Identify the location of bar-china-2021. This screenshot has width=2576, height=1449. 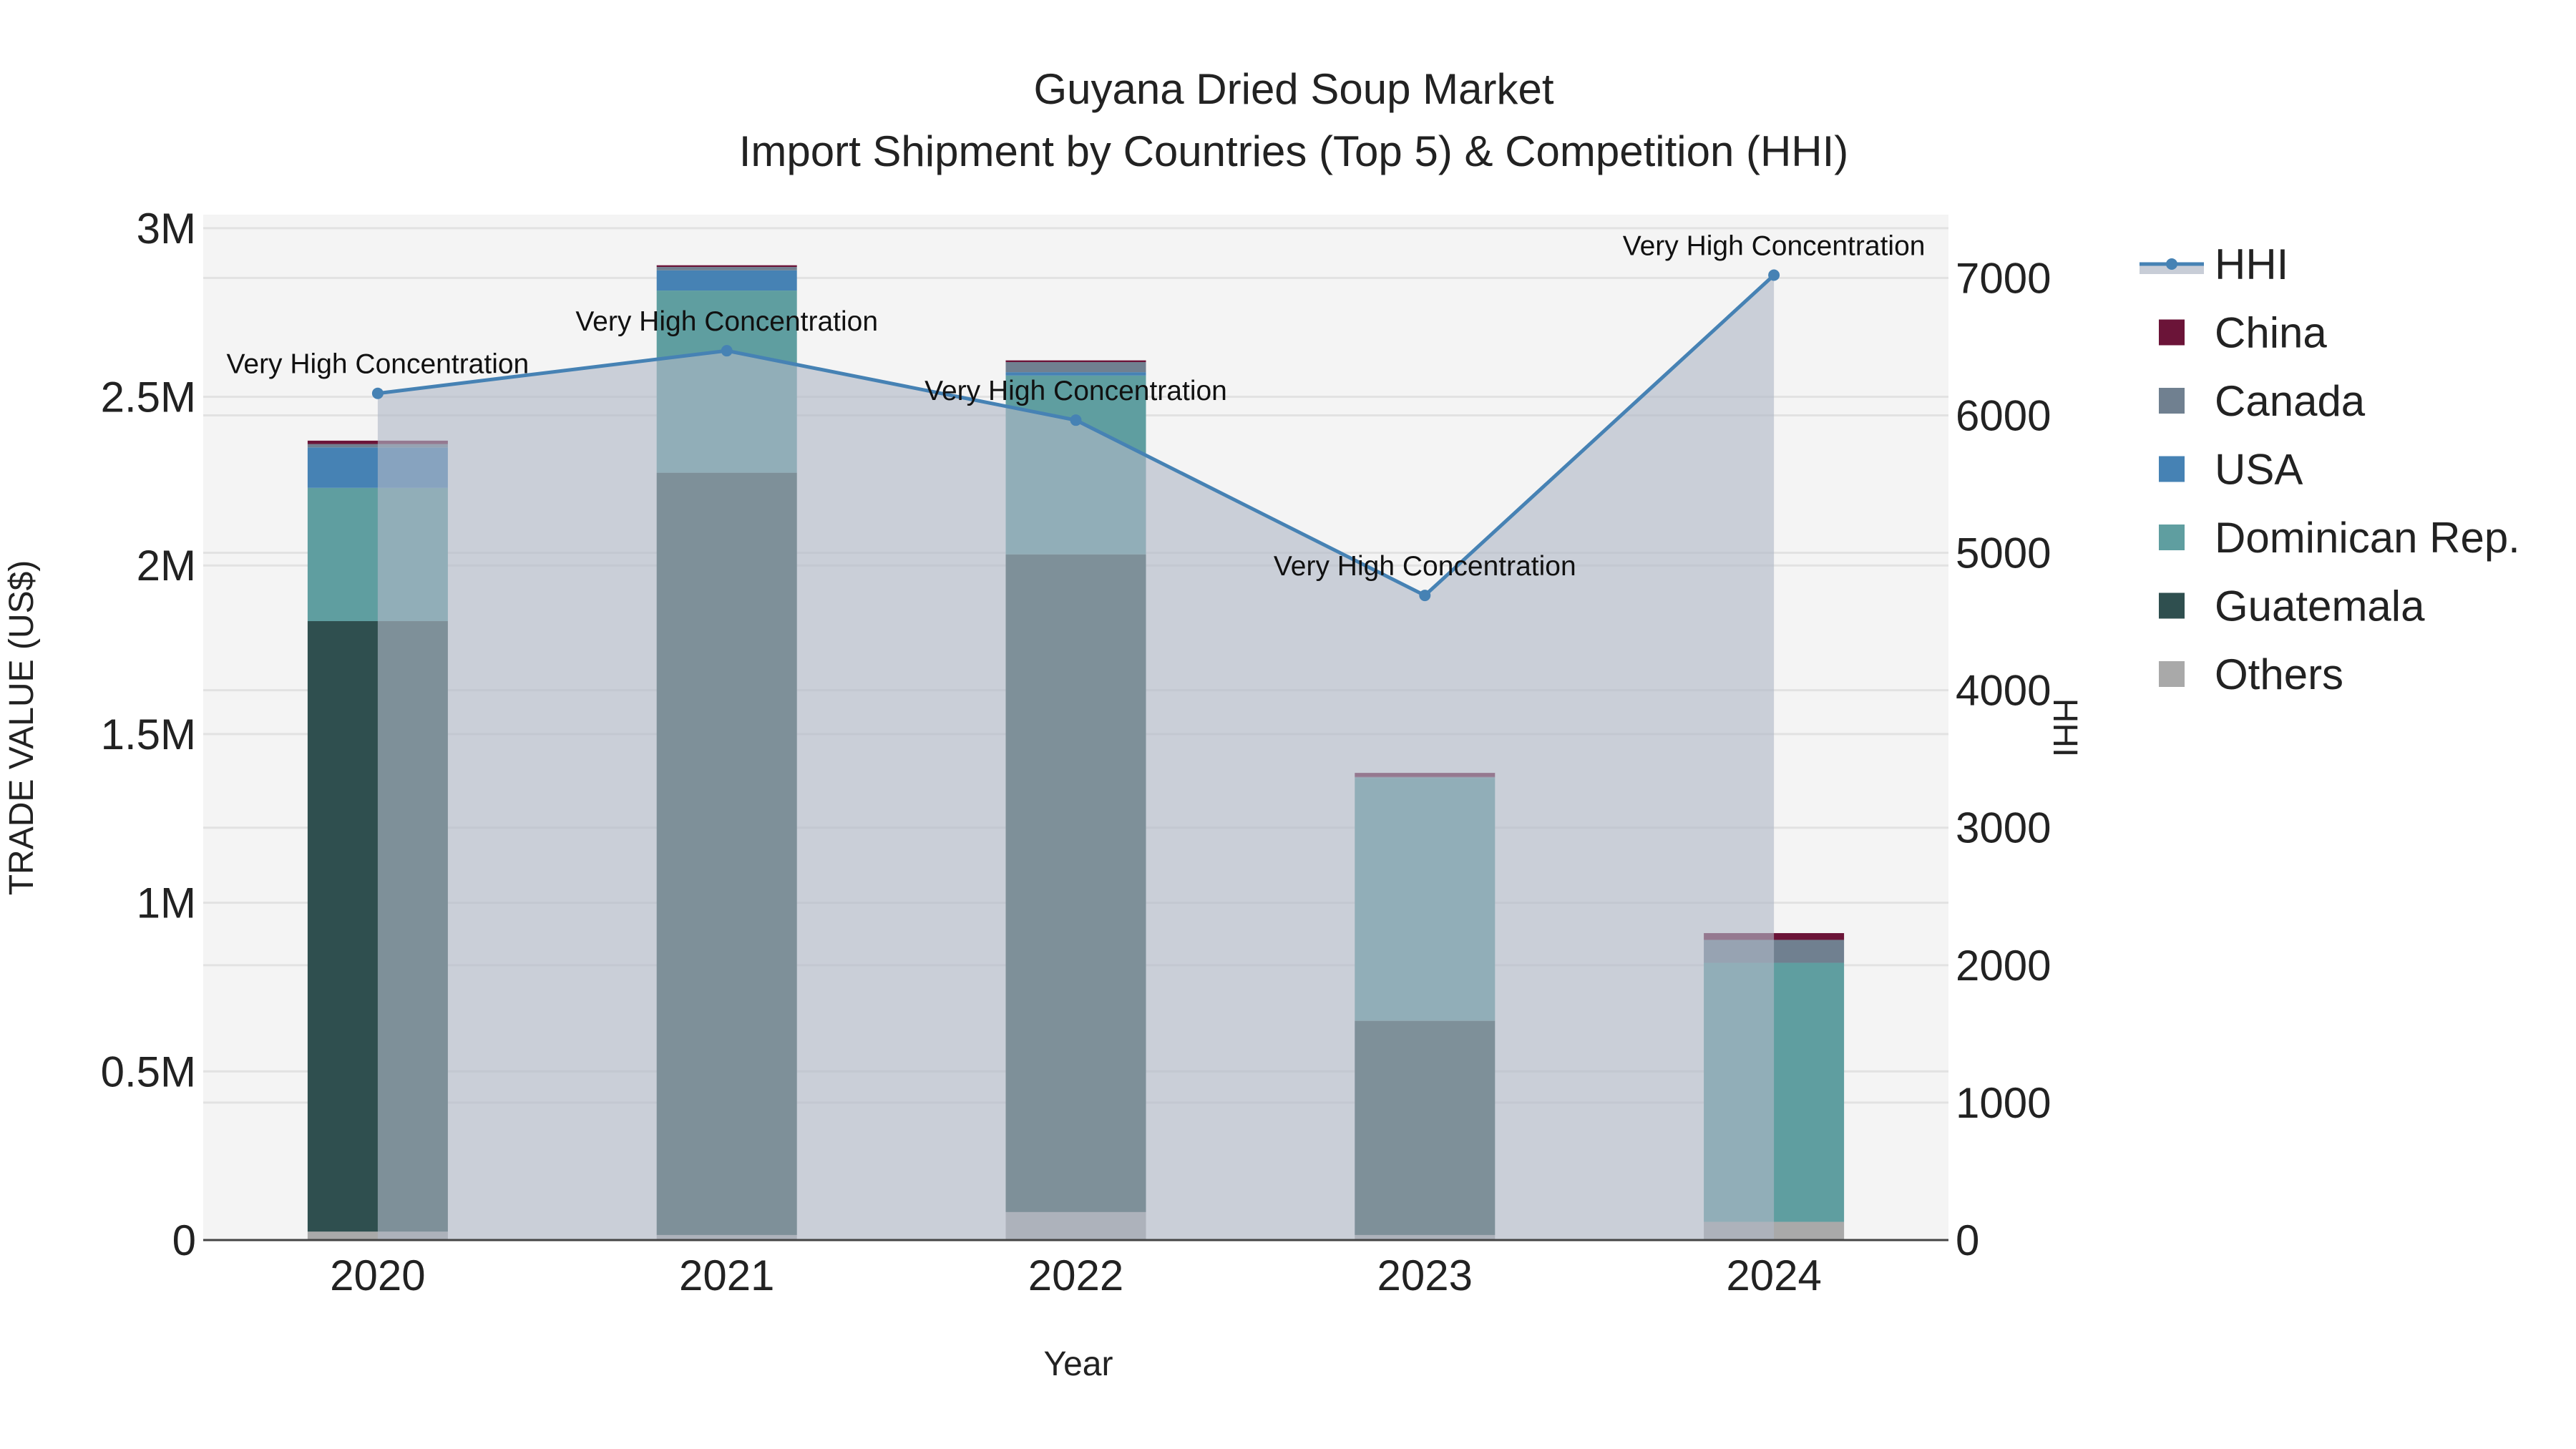
(726, 266).